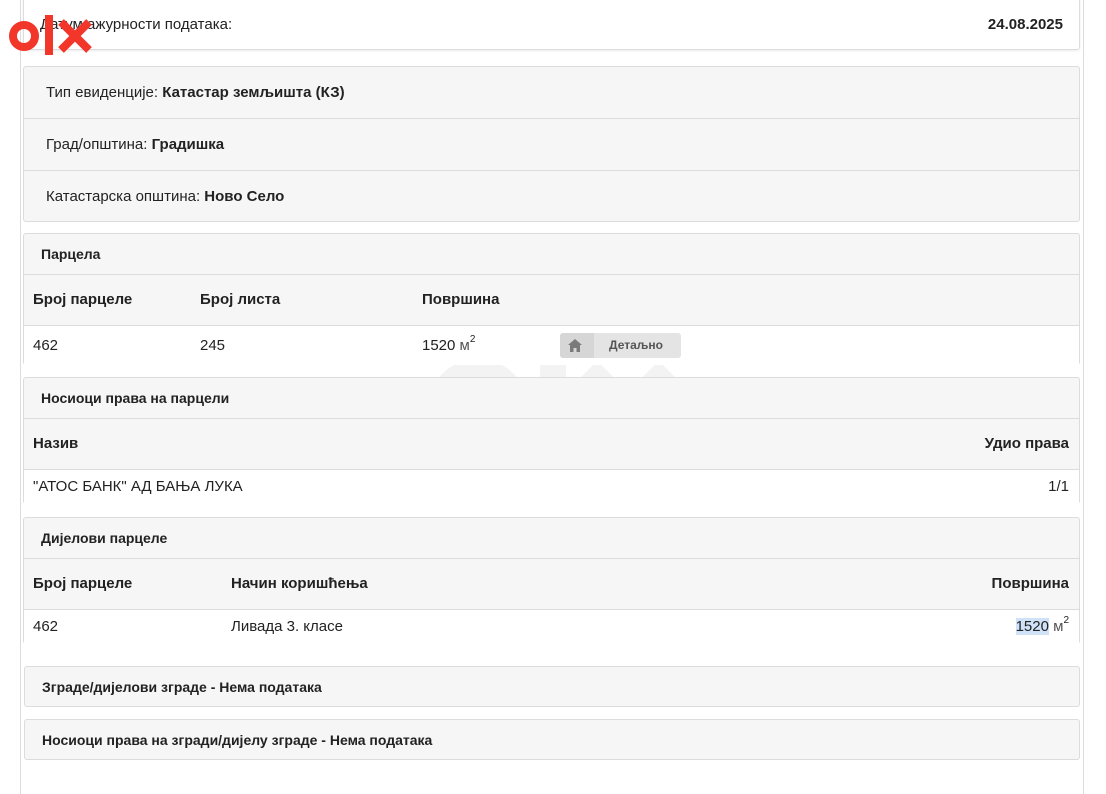  Describe the element at coordinates (83, 583) in the screenshot. I see `col-part-parcel-number: Број парцеле` at that location.